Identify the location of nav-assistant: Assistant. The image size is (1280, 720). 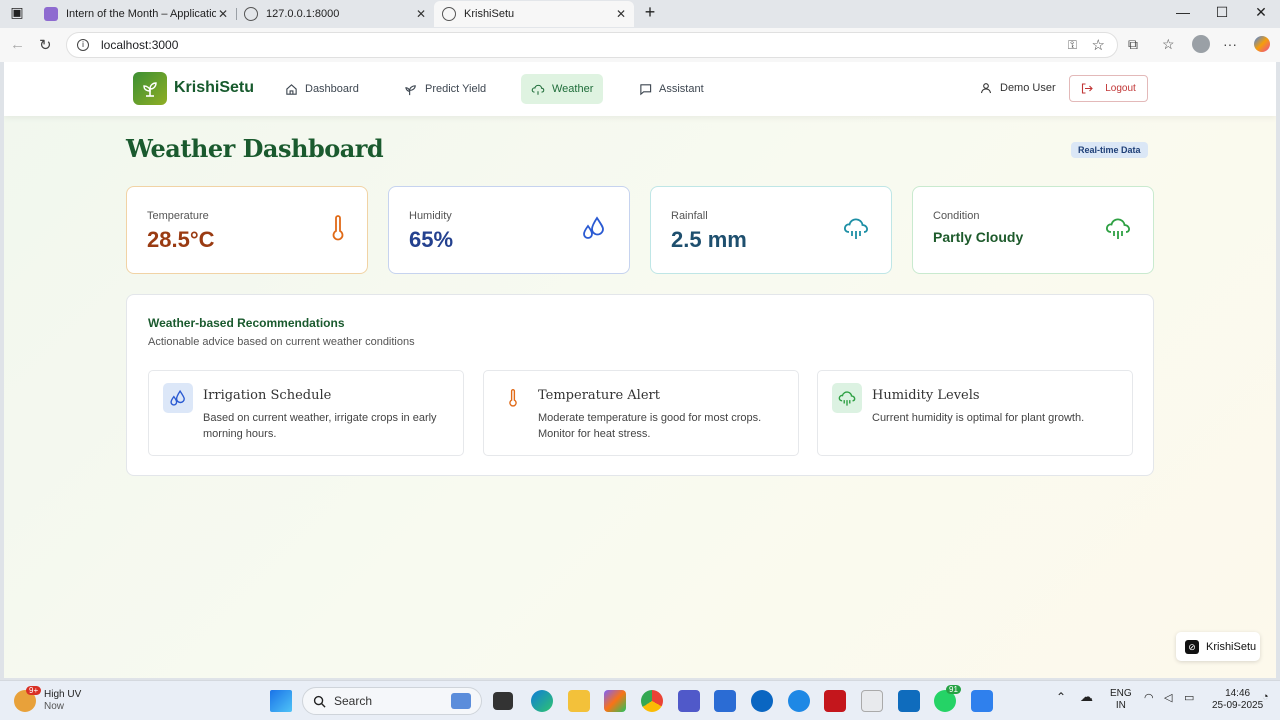
(671, 89).